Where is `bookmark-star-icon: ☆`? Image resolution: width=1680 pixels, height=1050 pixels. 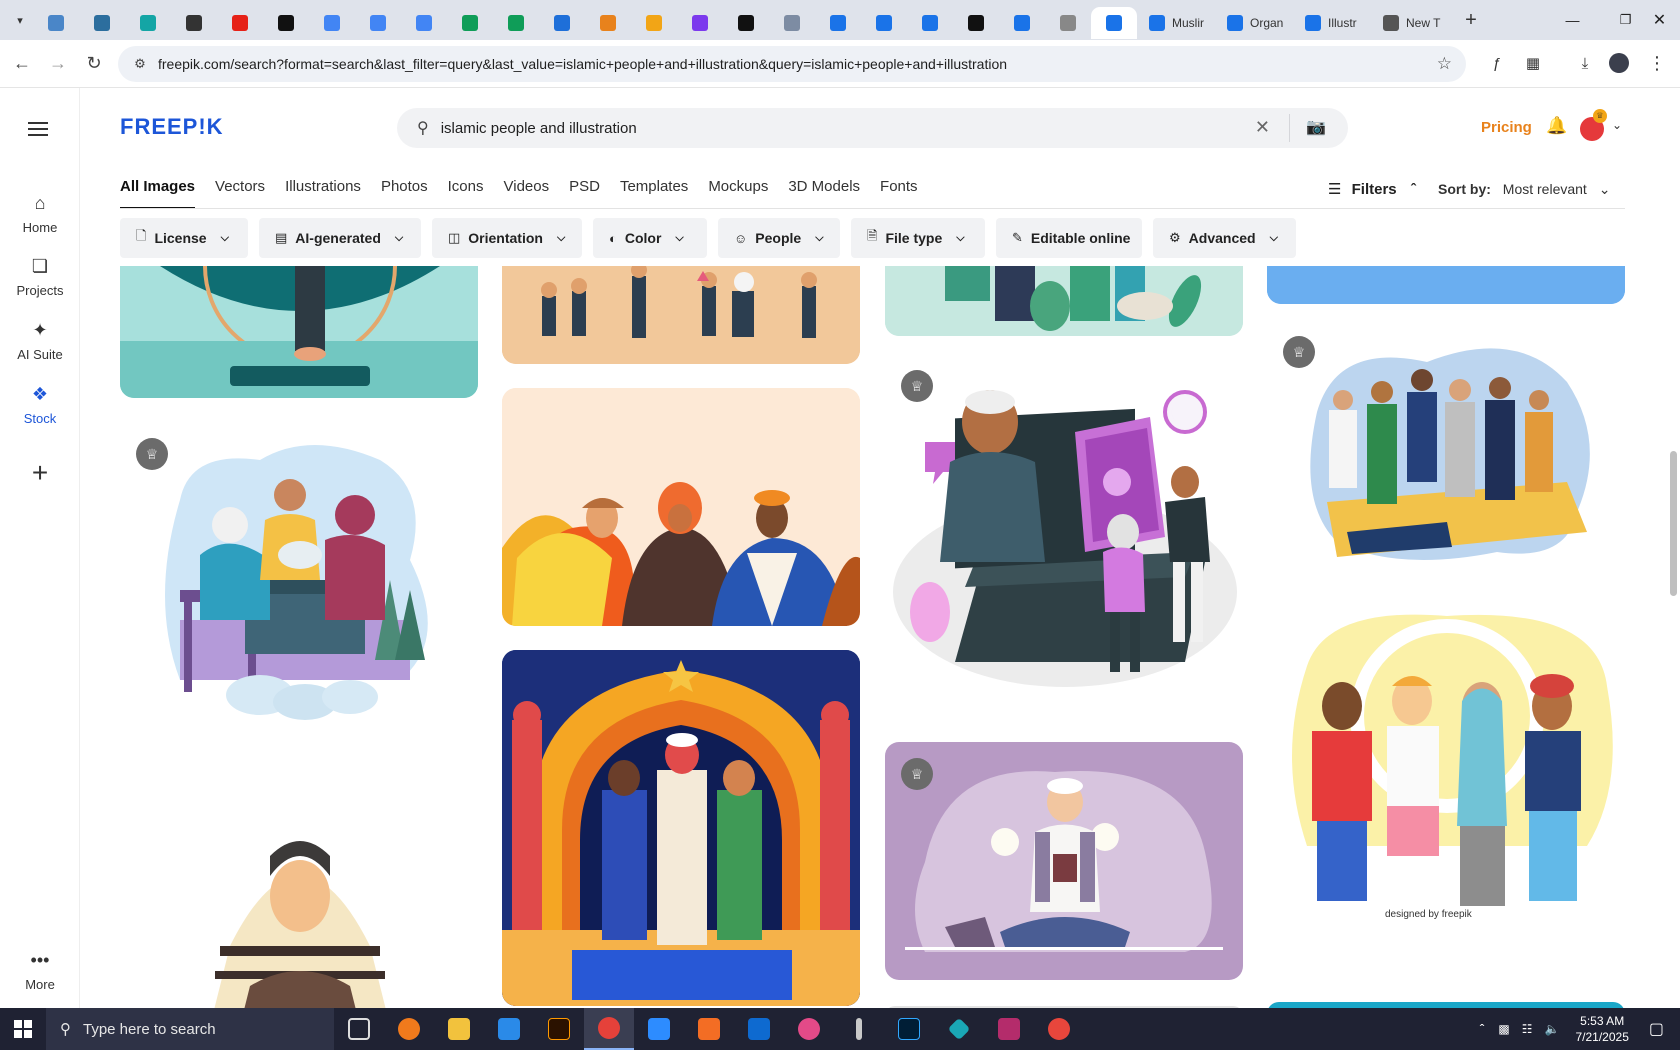 bookmark-star-icon: ☆ is located at coordinates (1444, 64).